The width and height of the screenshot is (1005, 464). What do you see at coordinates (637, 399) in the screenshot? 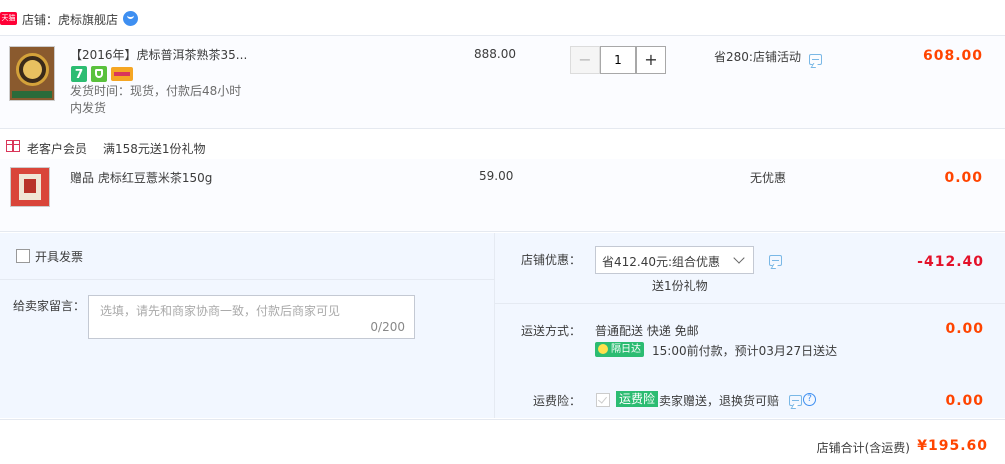
I see `insurance-tag: 运费险` at bounding box center [637, 399].